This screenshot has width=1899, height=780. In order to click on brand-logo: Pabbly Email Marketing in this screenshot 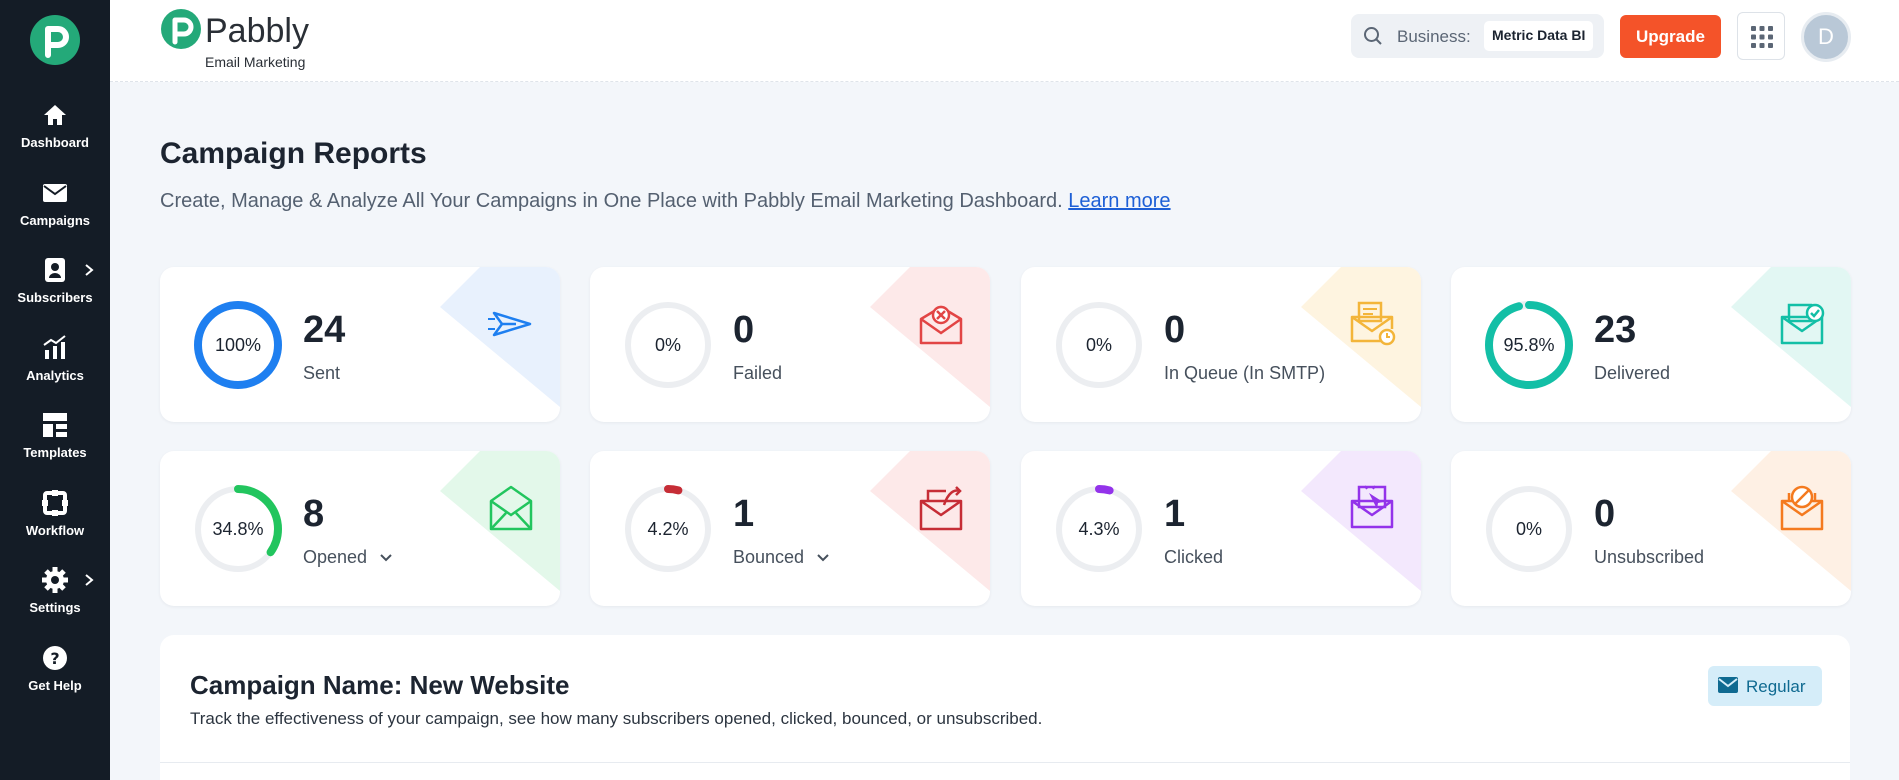, I will do `click(245, 39)`.